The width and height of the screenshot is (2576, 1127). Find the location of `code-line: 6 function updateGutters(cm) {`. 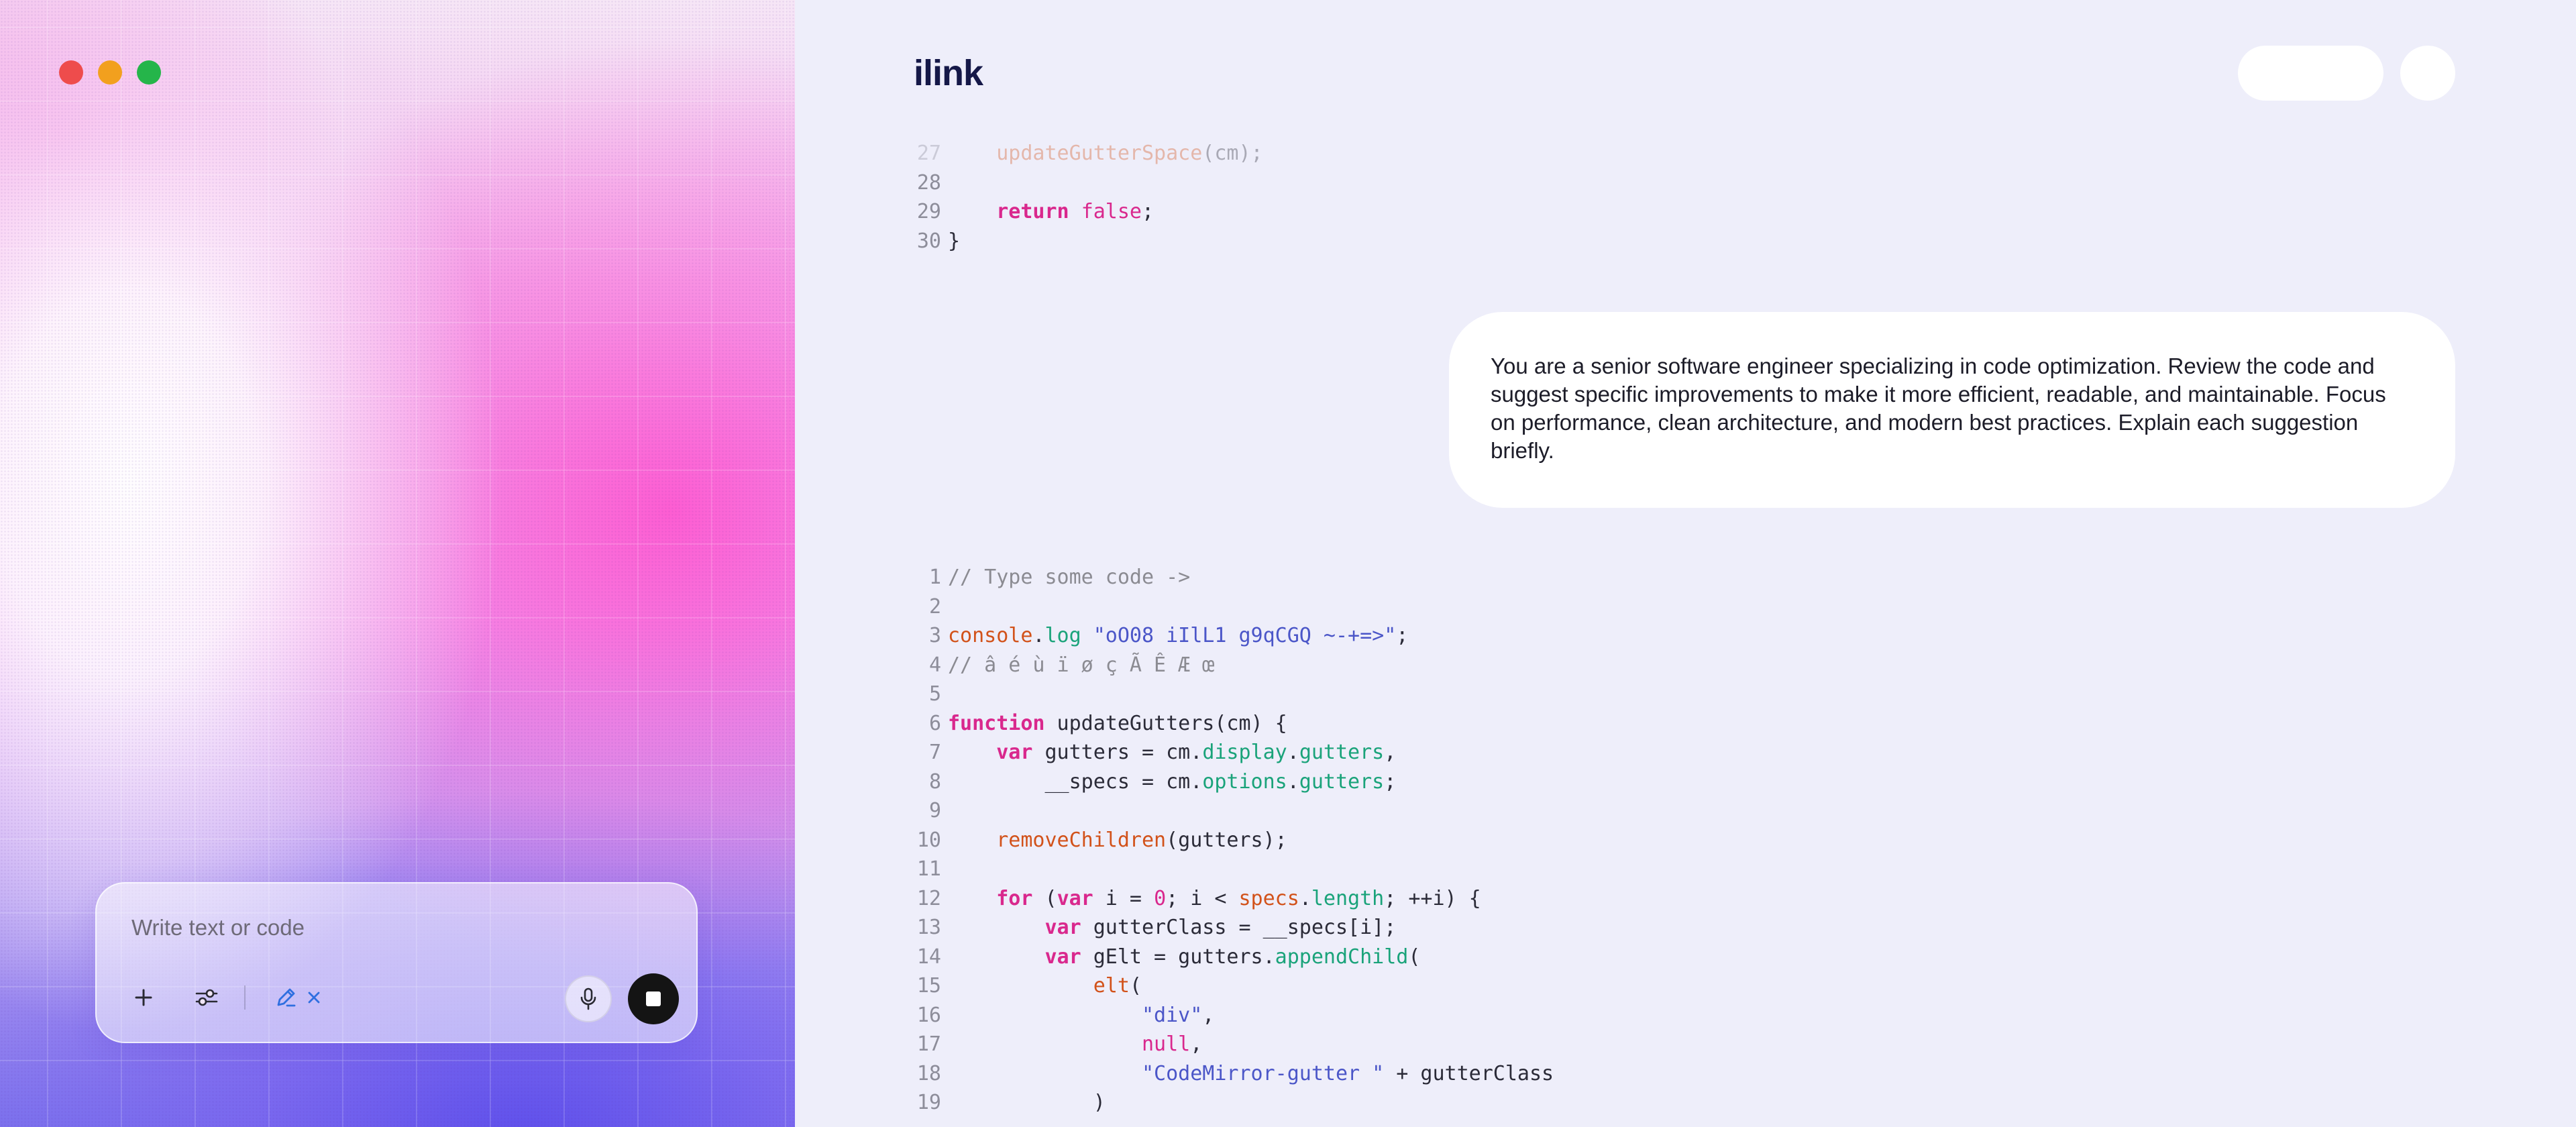

code-line: 6 function updateGutters(cm) { is located at coordinates (1466, 724).